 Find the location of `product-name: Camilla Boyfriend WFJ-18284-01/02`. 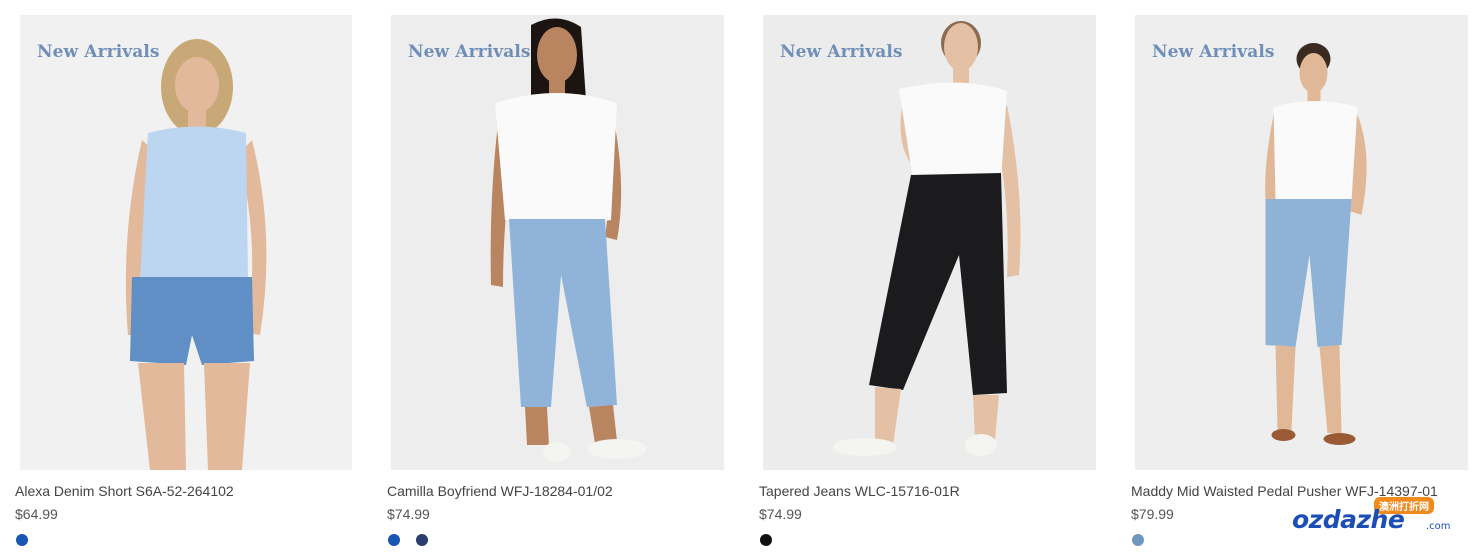

product-name: Camilla Boyfriend WFJ-18284-01/02 is located at coordinates (500, 491).